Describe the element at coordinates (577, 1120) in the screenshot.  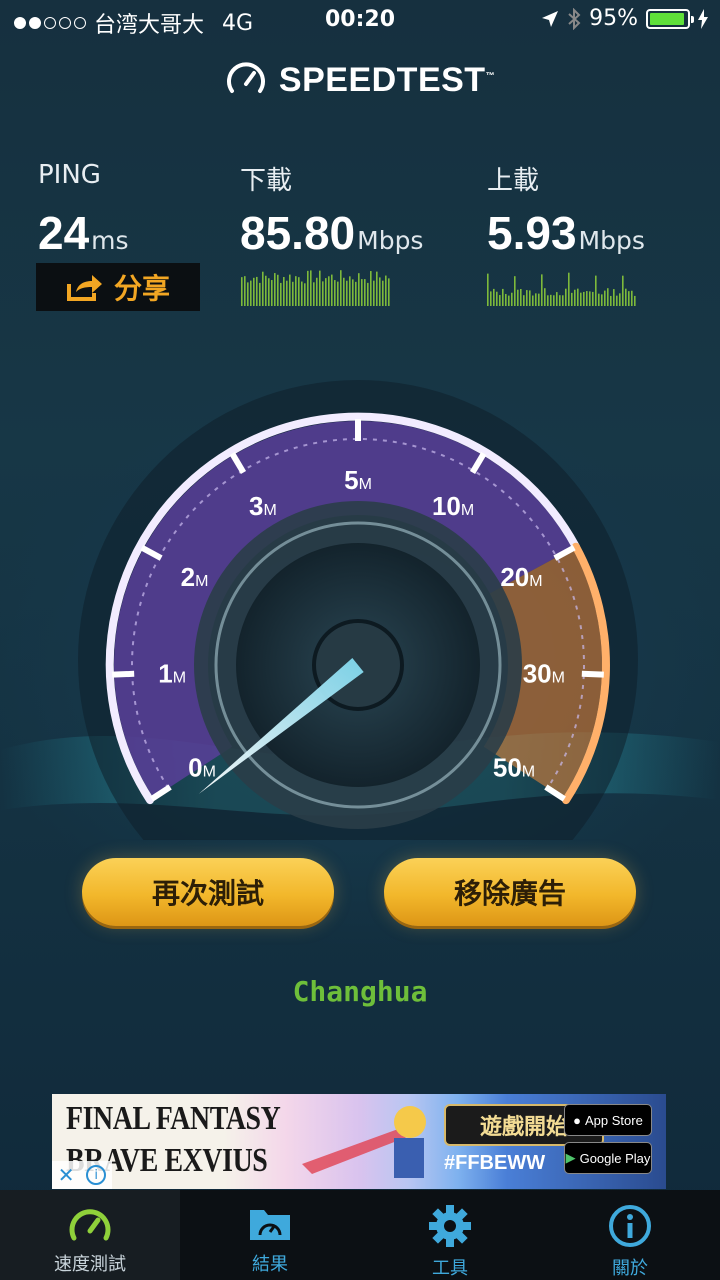
I see `apple-icon: ●` at that location.